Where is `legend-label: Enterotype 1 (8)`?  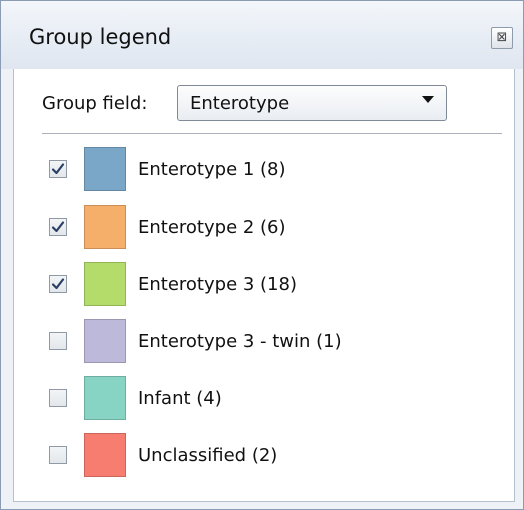
legend-label: Enterotype 1 (8) is located at coordinates (212, 169).